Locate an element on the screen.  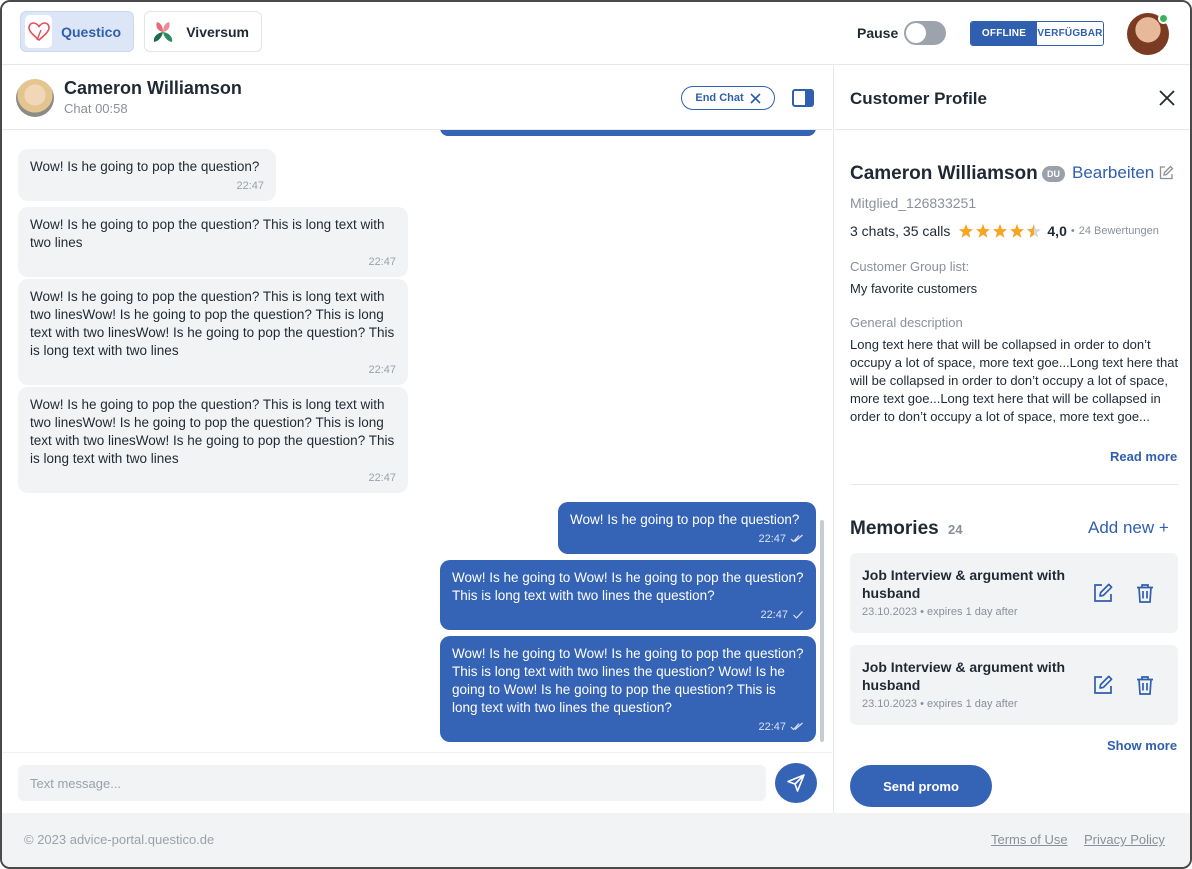
brand-tab-questico: Questico is located at coordinates (77, 31).